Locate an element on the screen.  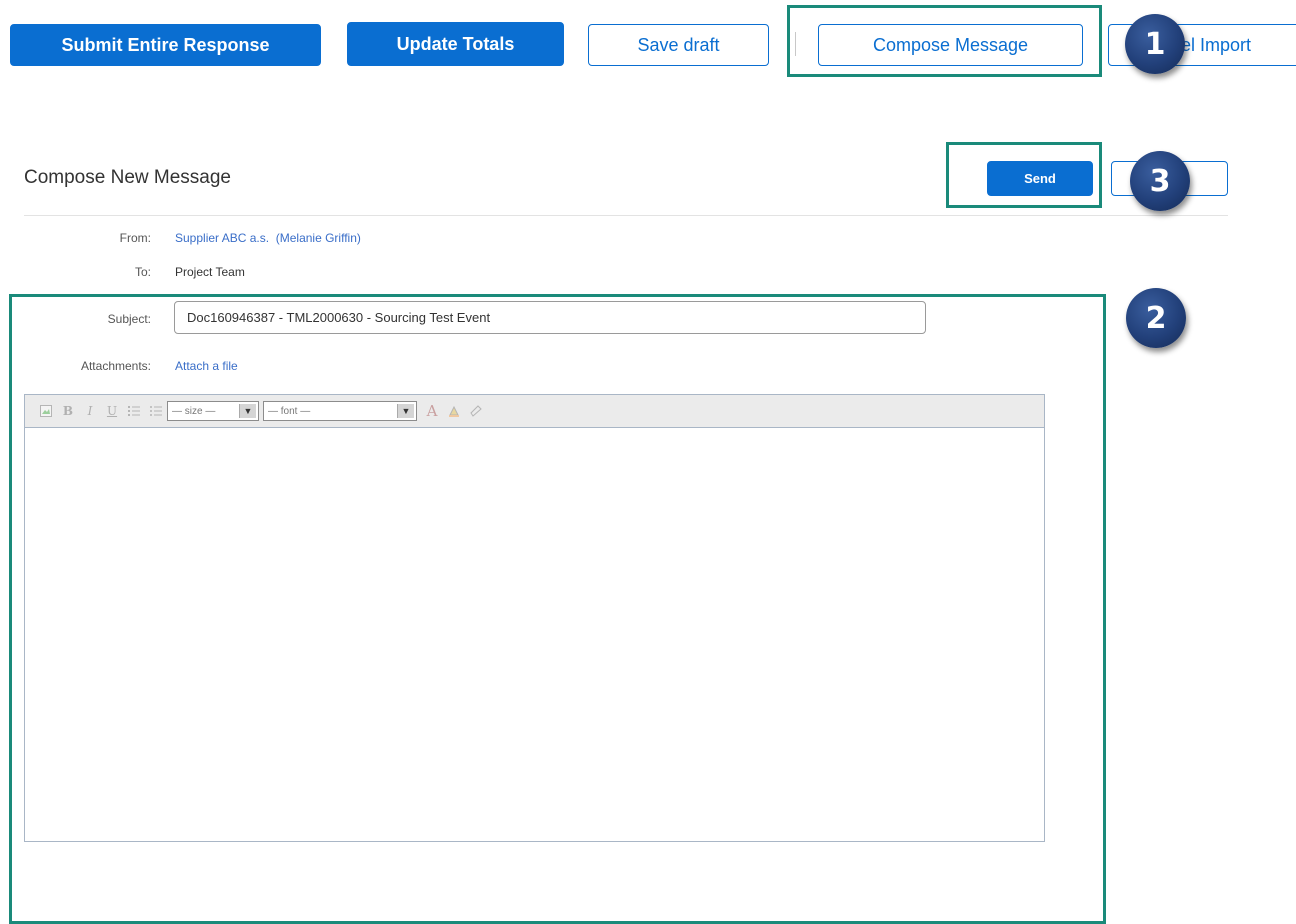
compose-title: Compose New Message is located at coordinates (127, 177).